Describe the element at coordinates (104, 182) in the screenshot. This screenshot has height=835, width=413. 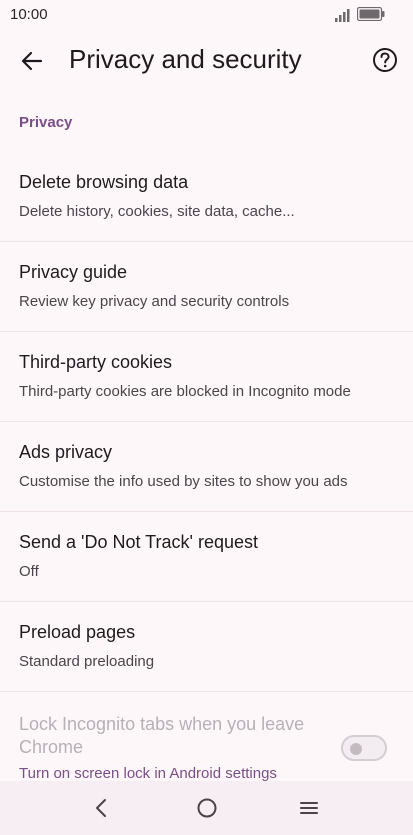
I see `item-title: Delete browsing data` at that location.